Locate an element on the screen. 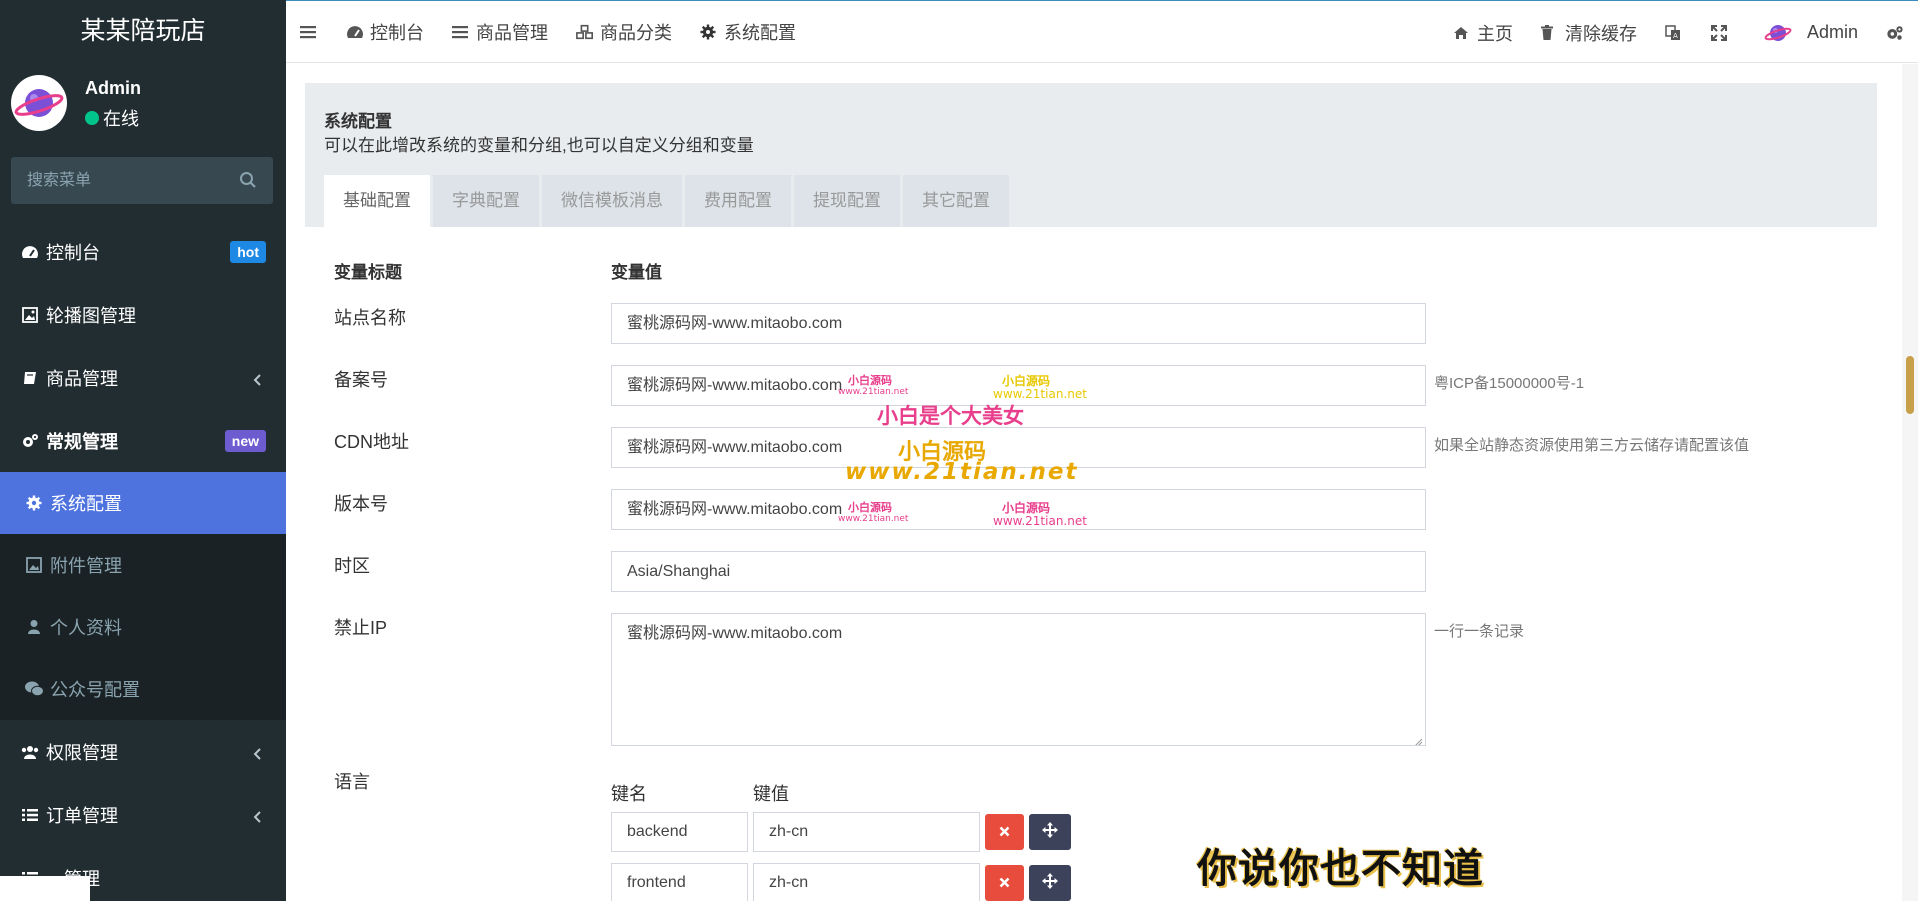 The height and width of the screenshot is (901, 1918). user-status-label: 在线 is located at coordinates (121, 119).